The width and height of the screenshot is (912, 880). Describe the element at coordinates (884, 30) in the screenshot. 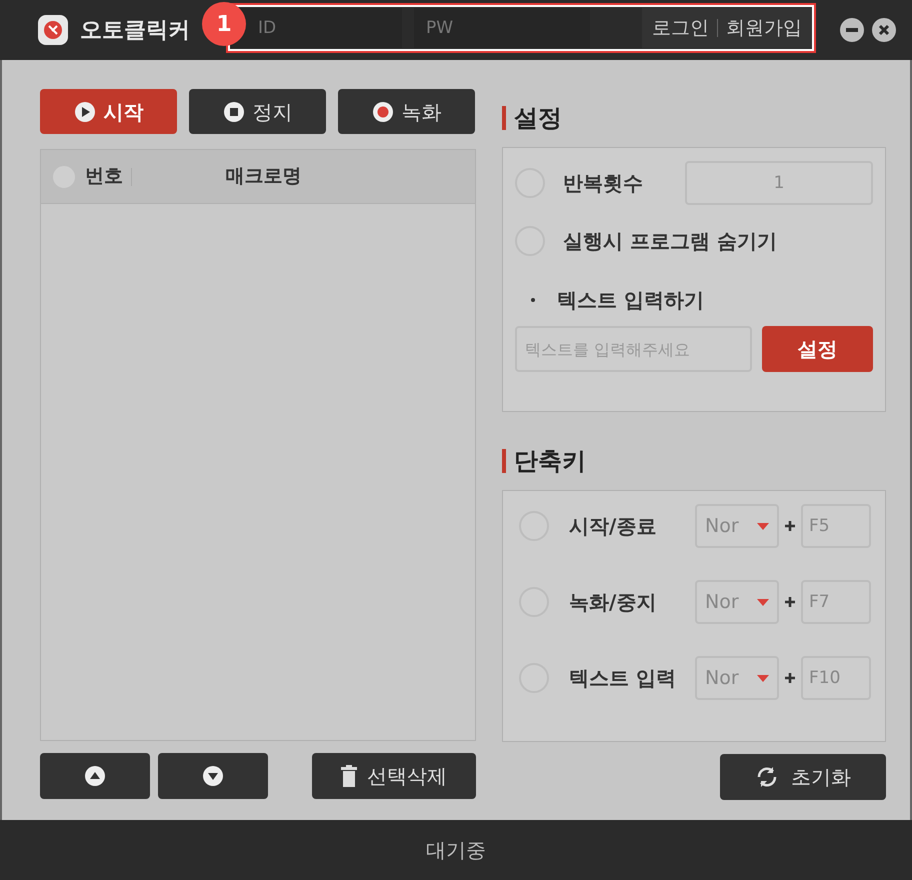

I see `close-icon` at that location.